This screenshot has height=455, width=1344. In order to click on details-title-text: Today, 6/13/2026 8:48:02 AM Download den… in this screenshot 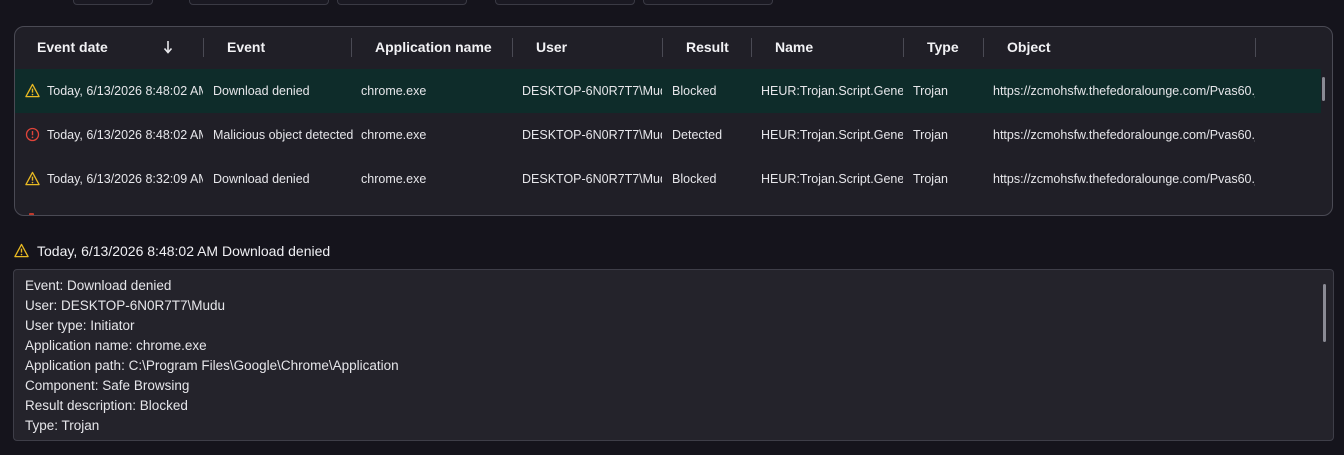, I will do `click(184, 251)`.